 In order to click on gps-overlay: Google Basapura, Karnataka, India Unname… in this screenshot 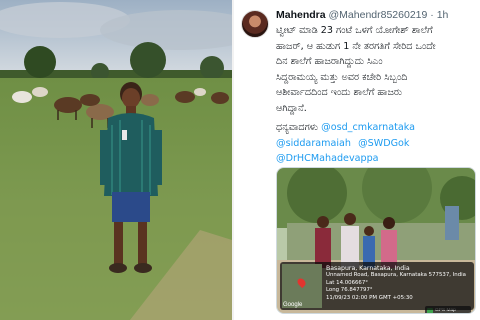, I will do `click(377, 286)`.